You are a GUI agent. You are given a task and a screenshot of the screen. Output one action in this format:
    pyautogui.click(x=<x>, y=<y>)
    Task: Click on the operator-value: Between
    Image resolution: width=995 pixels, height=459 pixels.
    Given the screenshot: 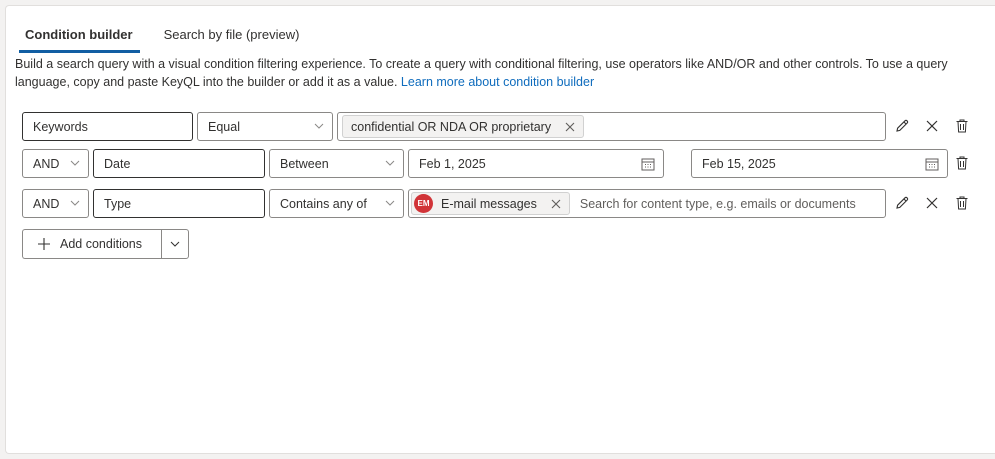 What is the action you would take?
    pyautogui.click(x=304, y=163)
    